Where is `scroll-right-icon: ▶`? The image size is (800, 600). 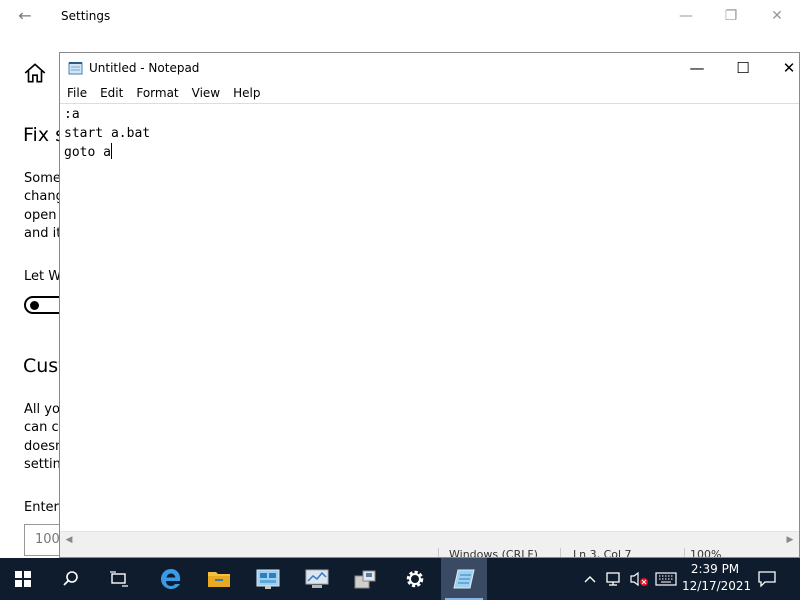
scroll-right-icon: ▶ is located at coordinates (790, 540).